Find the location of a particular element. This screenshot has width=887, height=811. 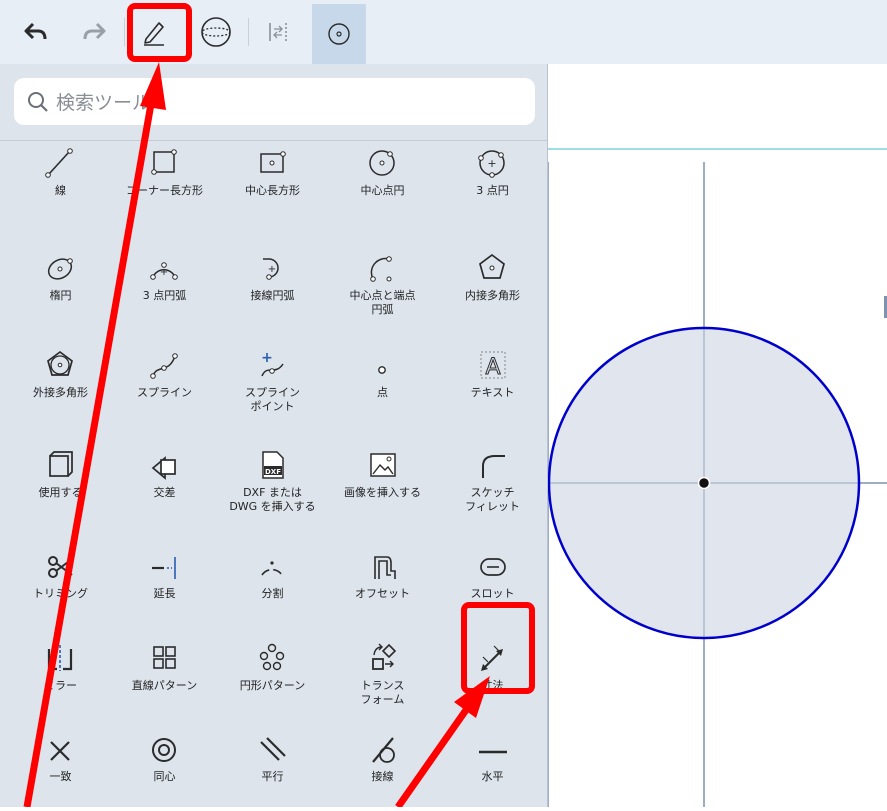

tool-label: 内接多角形 is located at coordinates (492, 295).